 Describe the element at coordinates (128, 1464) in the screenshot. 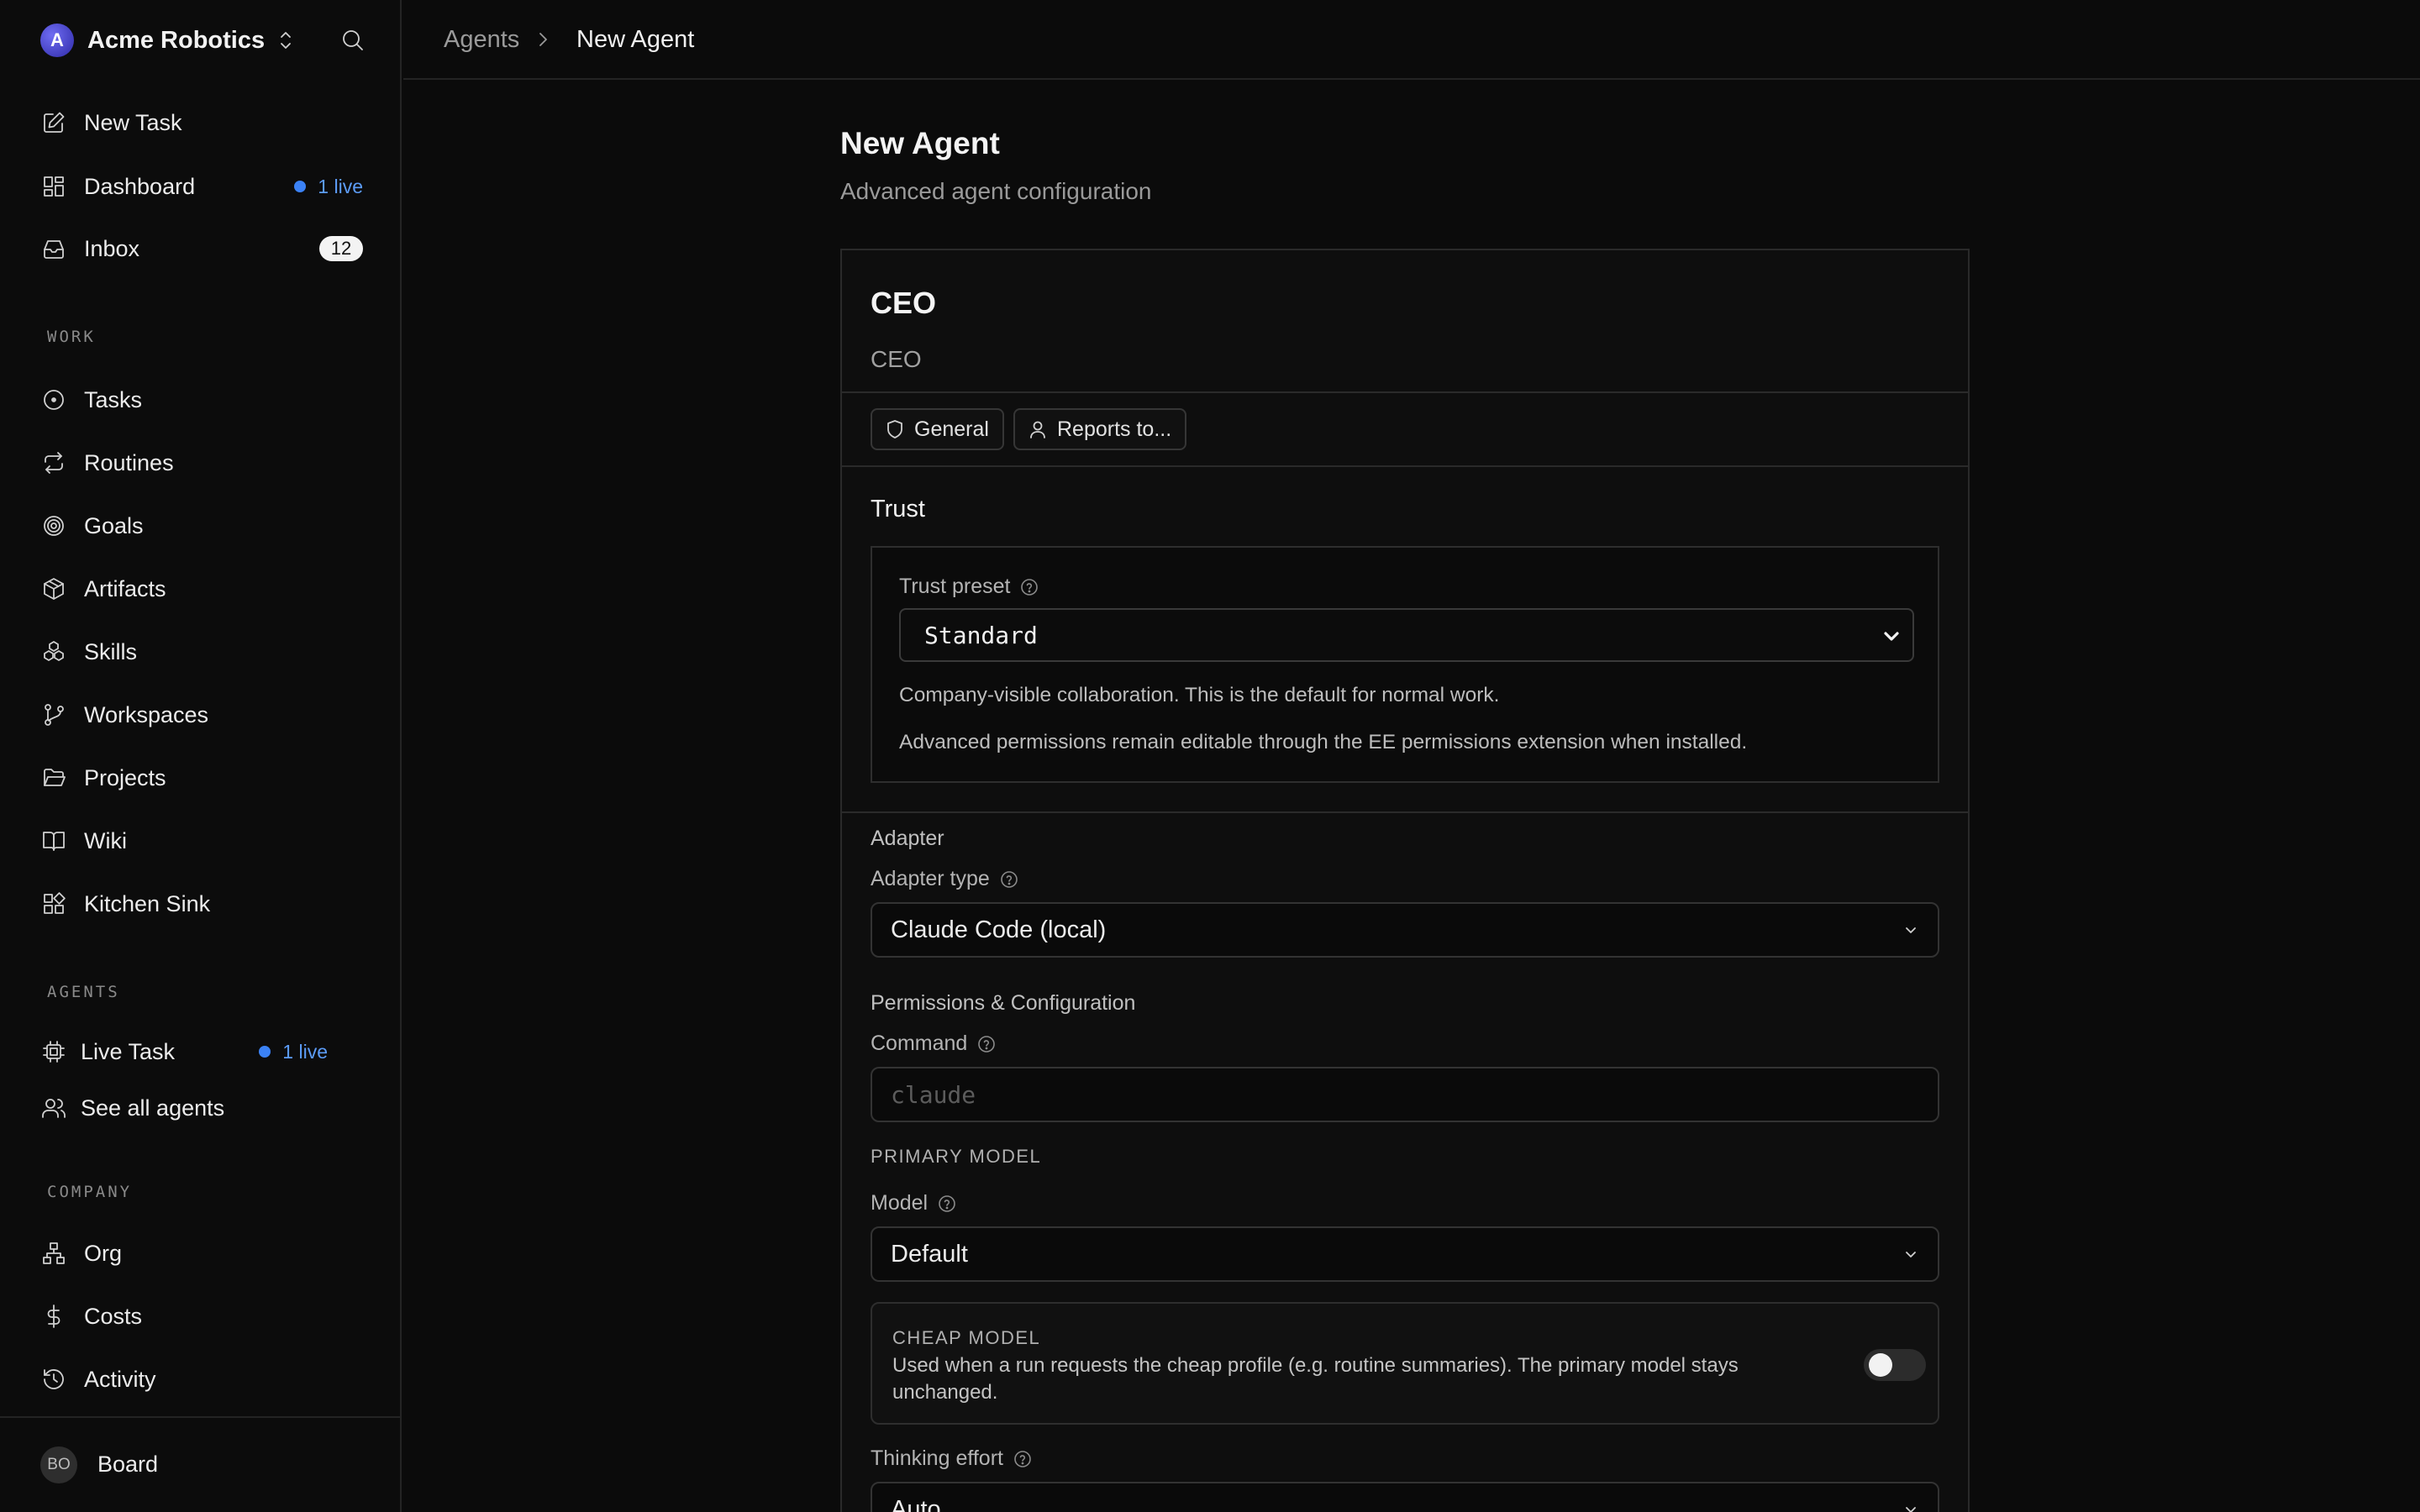

I see `user-name: Board` at that location.